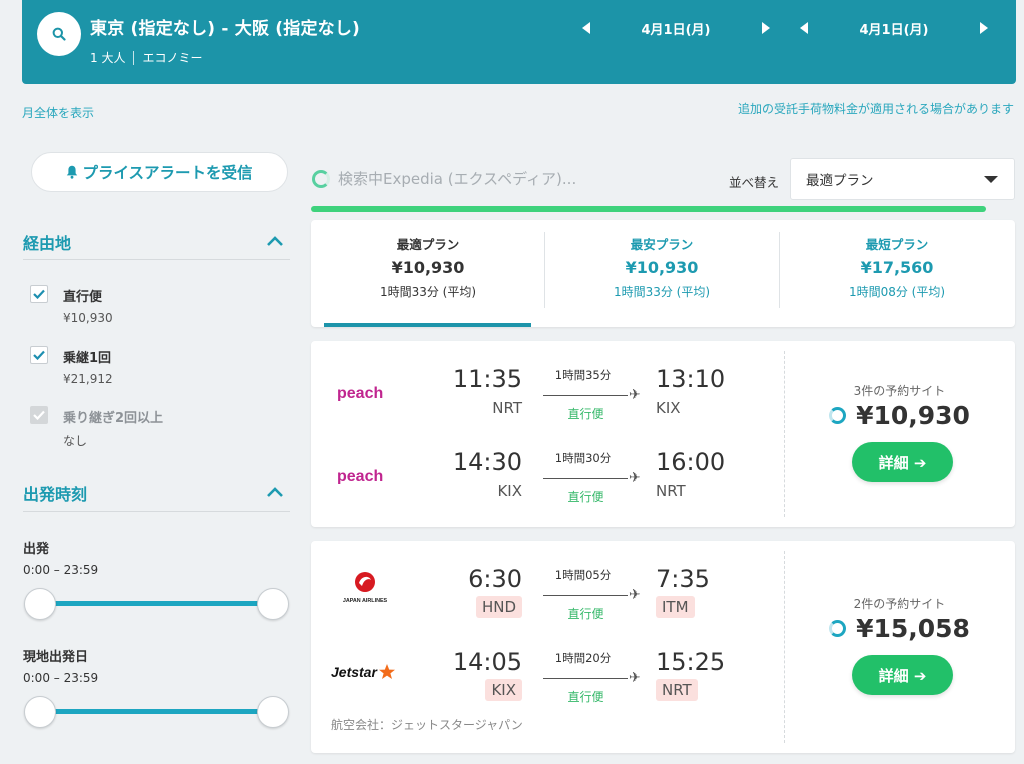 This screenshot has width=1024, height=764. I want to click on tab-title: 最適プラン, so click(428, 244).